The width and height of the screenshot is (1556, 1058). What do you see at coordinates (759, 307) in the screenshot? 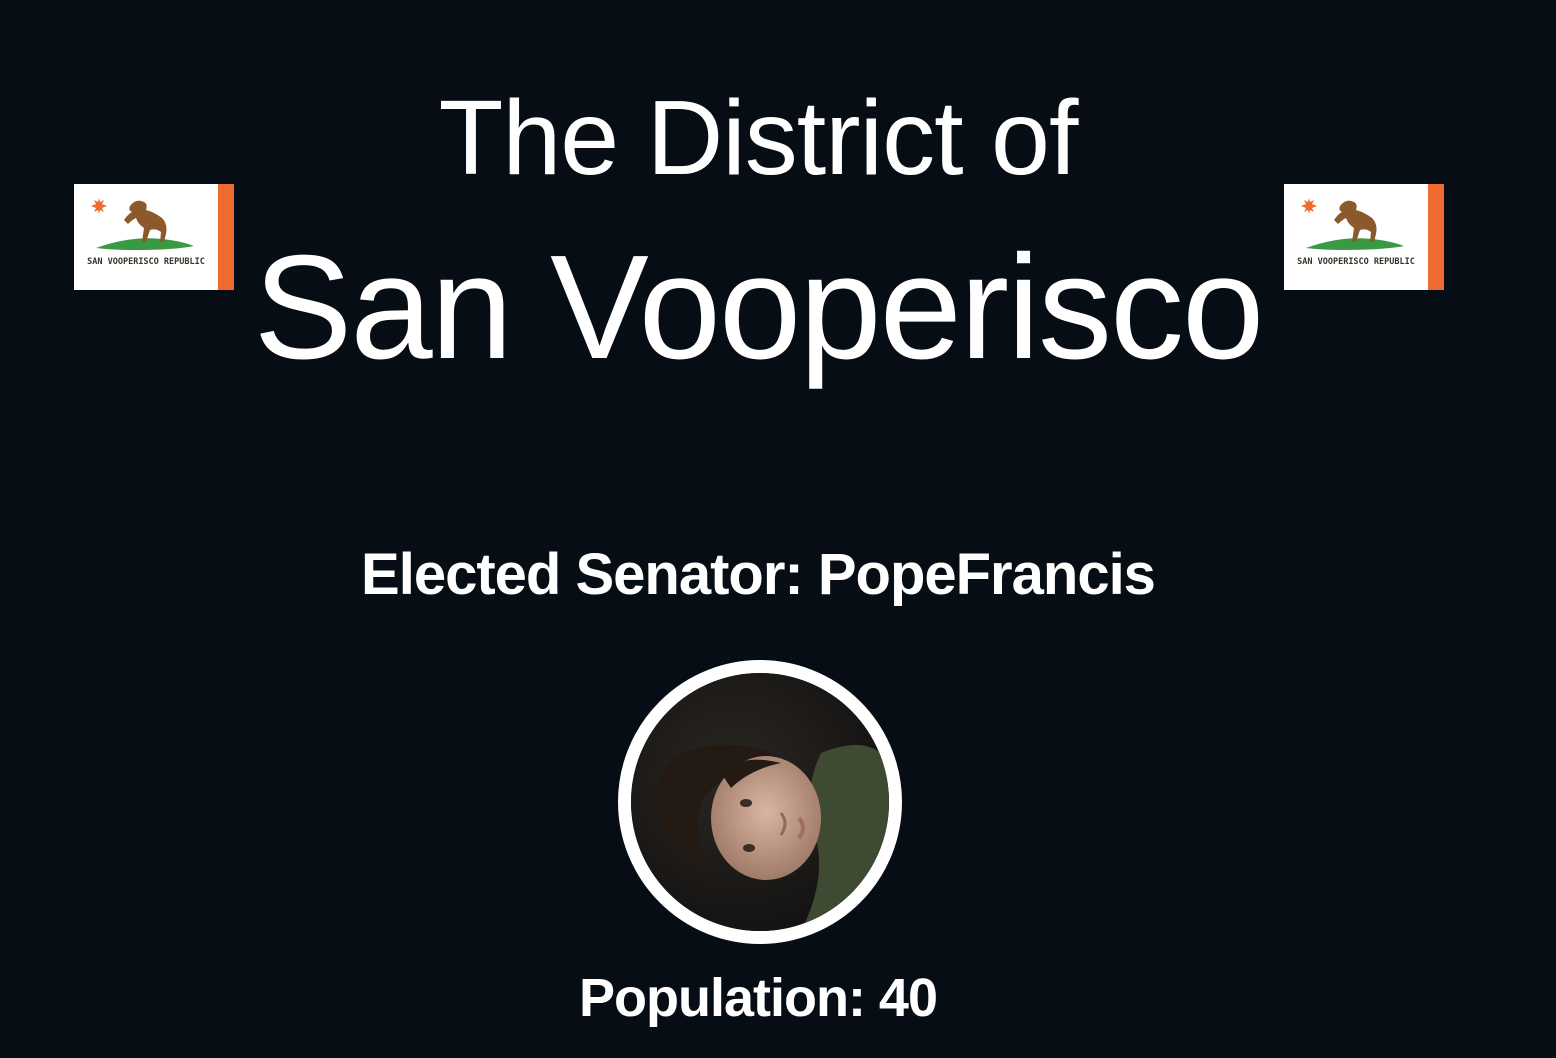
I see `district-title-line2: San Vooperisco` at bounding box center [759, 307].